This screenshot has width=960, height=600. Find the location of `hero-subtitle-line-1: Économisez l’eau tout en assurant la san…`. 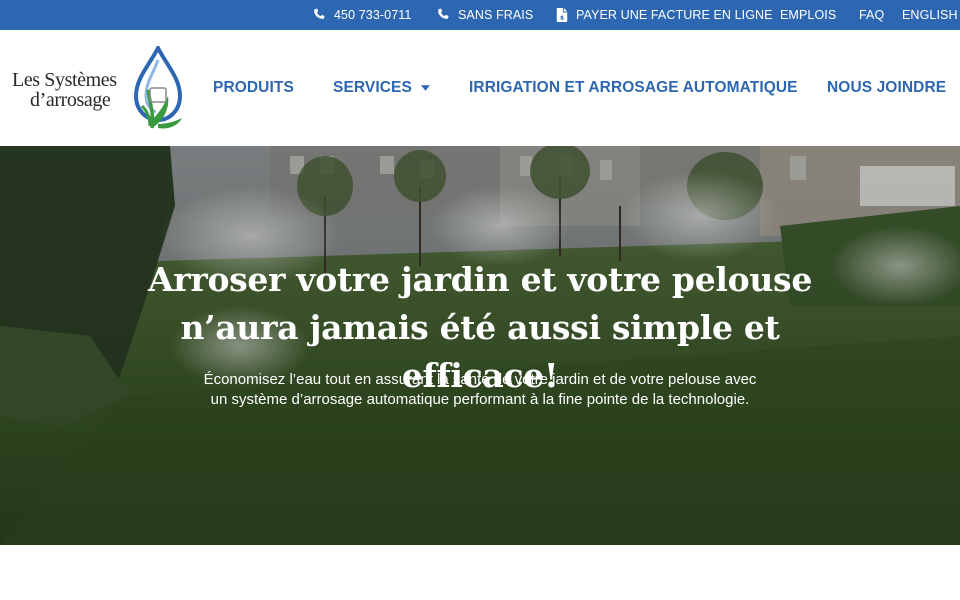

hero-subtitle-line-1: Économisez l’eau tout en assurant la san… is located at coordinates (480, 379).